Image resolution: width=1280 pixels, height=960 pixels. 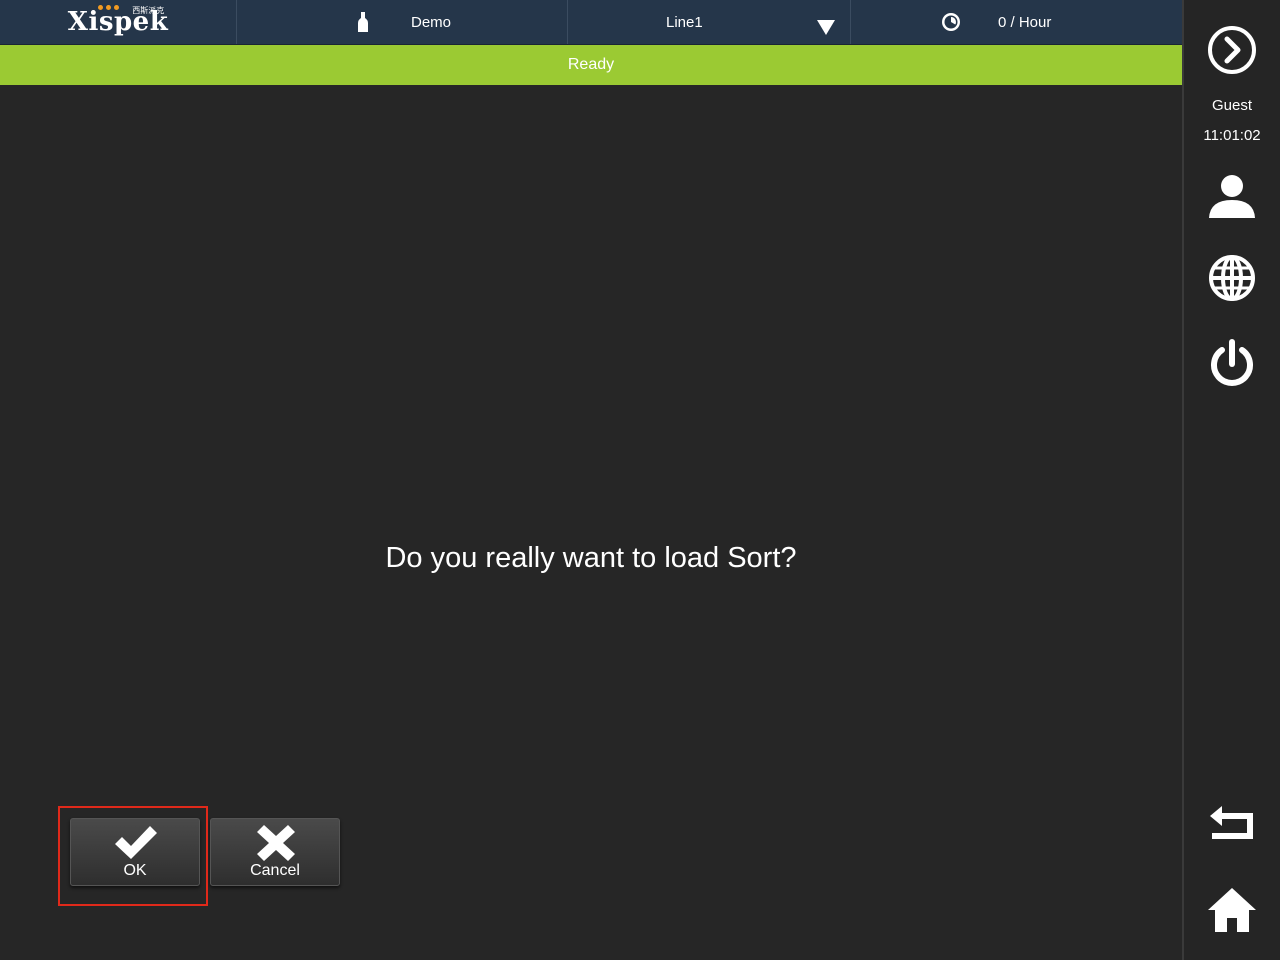 What do you see at coordinates (1232, 826) in the screenshot?
I see `back-arrow-icon` at bounding box center [1232, 826].